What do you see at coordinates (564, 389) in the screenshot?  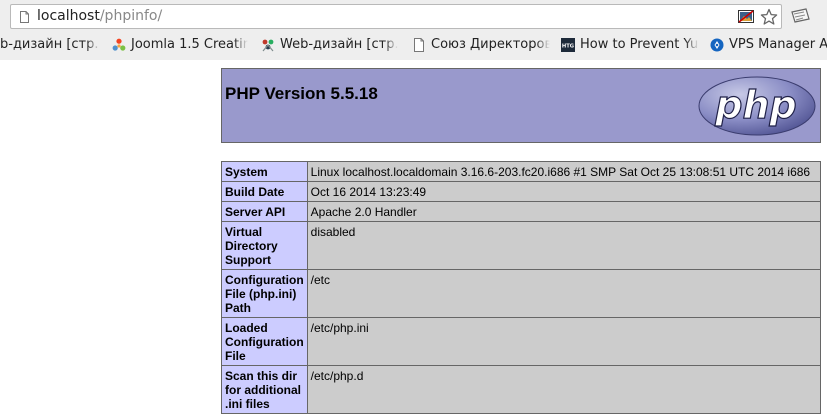 I see `row-value: /etc/php.d` at bounding box center [564, 389].